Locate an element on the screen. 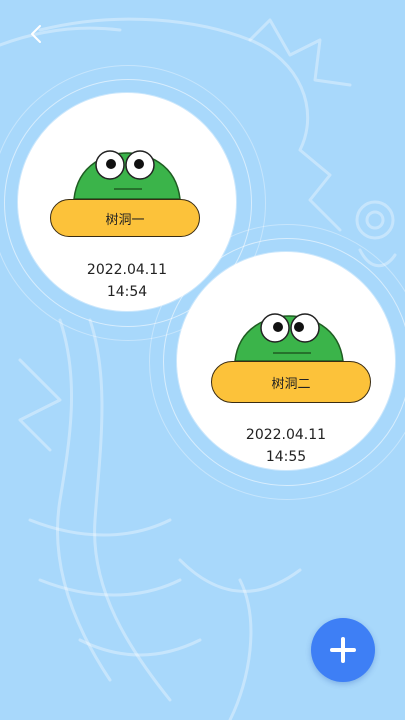  tree-hole-timestamp: 2022.04.11 14:55 is located at coordinates (286, 446).